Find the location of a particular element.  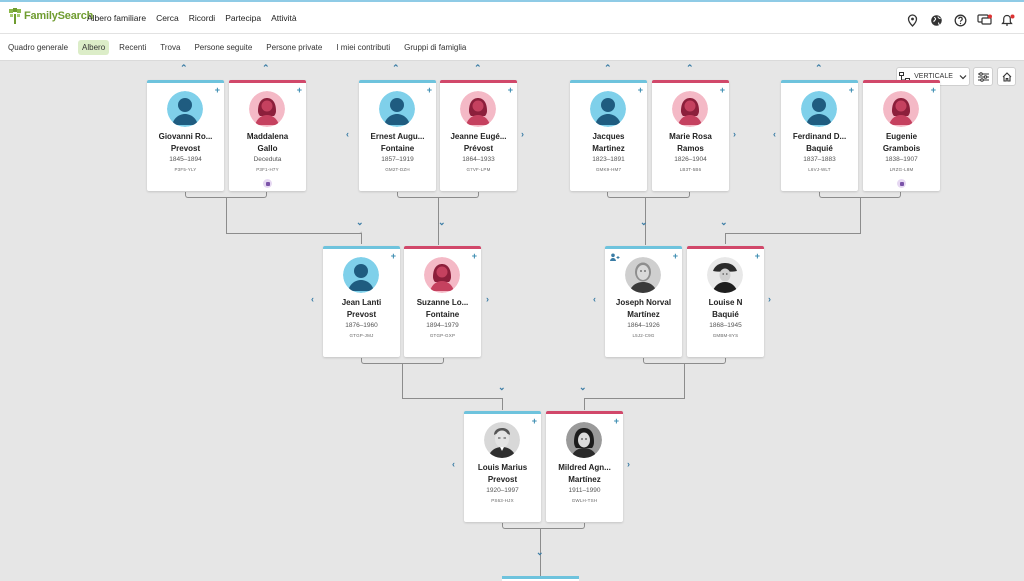

notifications-icon is located at coordinates (1008, 20).